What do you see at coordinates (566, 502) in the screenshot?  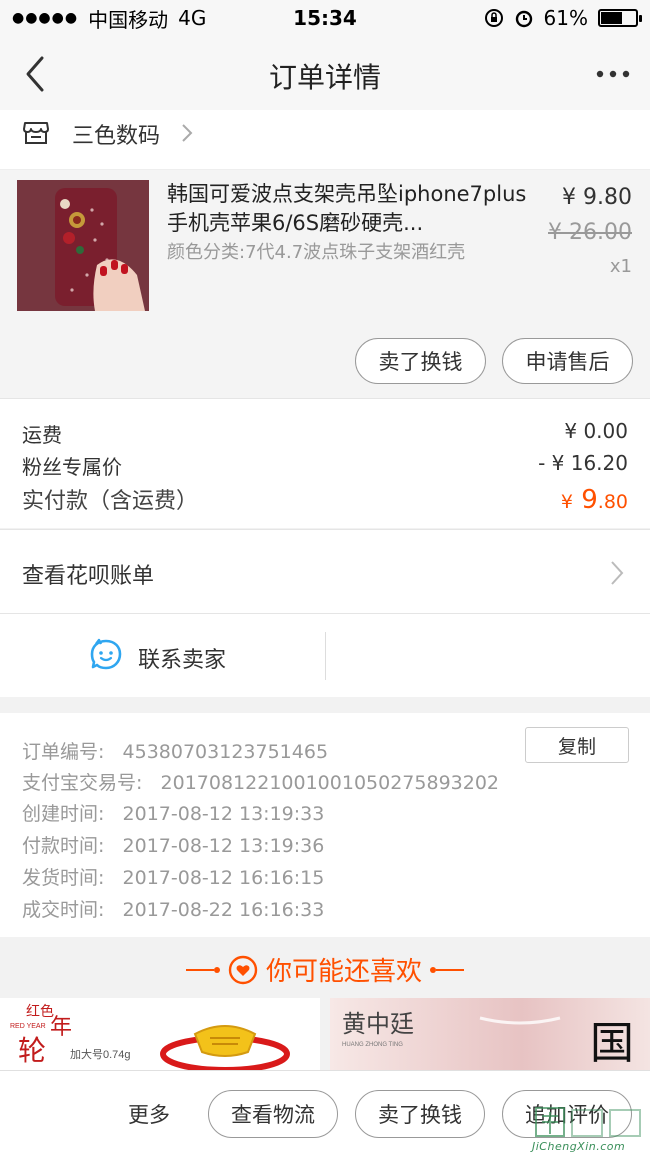 I see `total-currency: ¥` at bounding box center [566, 502].